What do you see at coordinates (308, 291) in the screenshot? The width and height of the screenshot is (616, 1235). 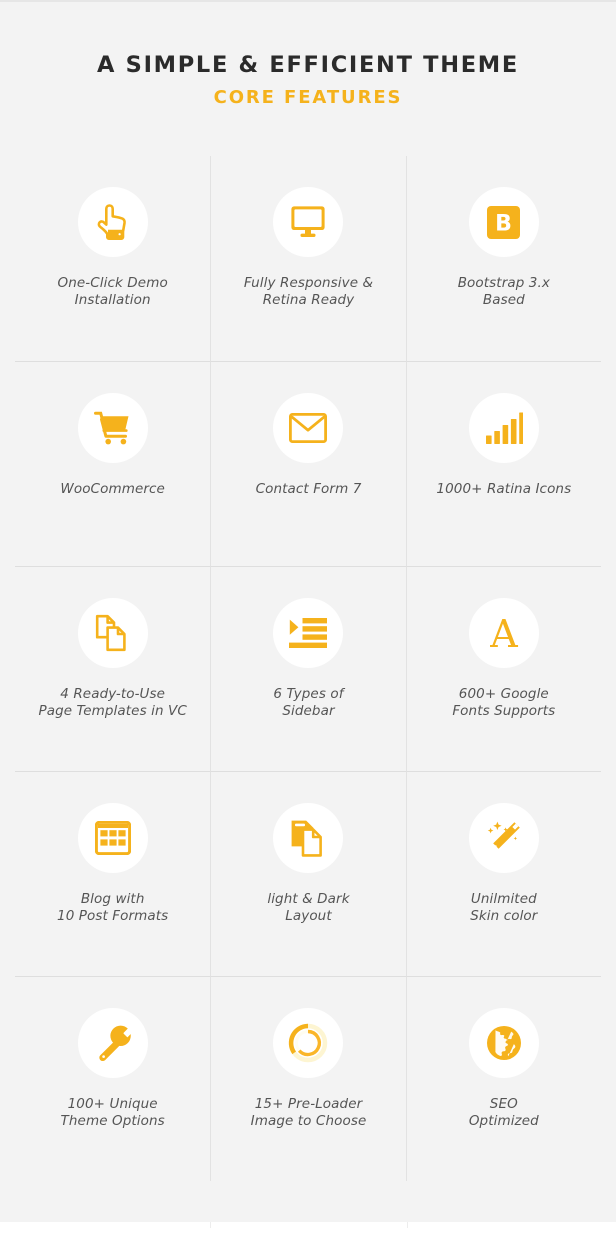 I see `feature-label: Fully Responsive & Retina Ready` at bounding box center [308, 291].